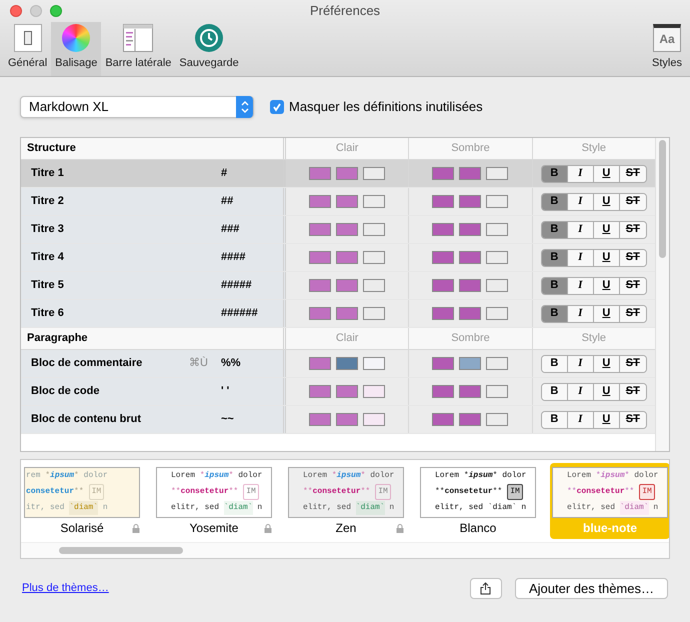 This screenshot has width=690, height=622. I want to click on table-row: Titre 5 ##### B I U ST, so click(338, 286).